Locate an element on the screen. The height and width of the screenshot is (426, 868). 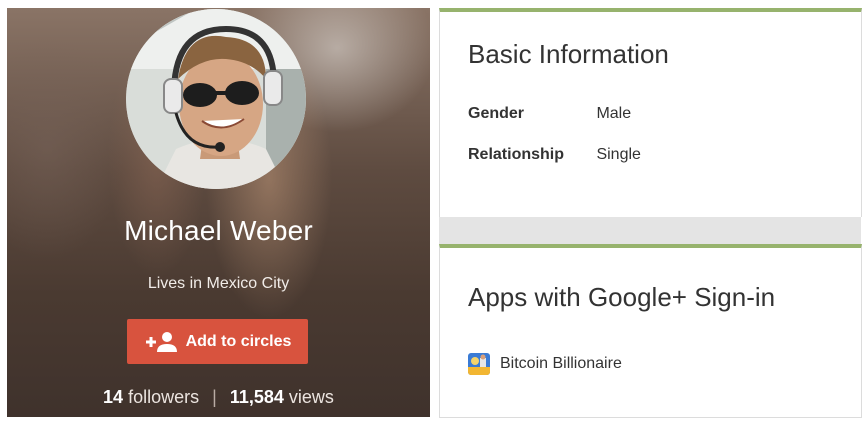
add-person-icon is located at coordinates (161, 341).